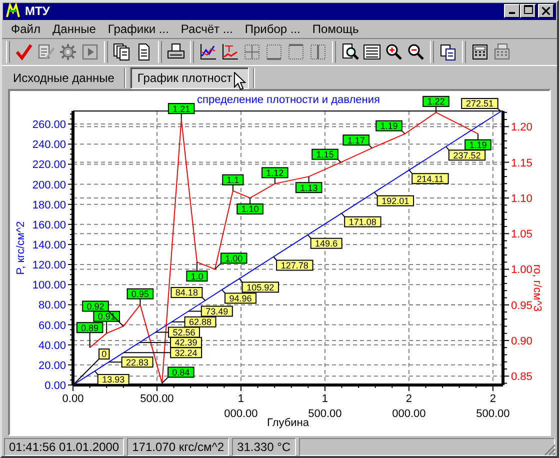 This screenshot has height=458, width=559. Describe the element at coordinates (521, 341) in the screenshot. I see `axis-tick-label: 0.90` at that location.